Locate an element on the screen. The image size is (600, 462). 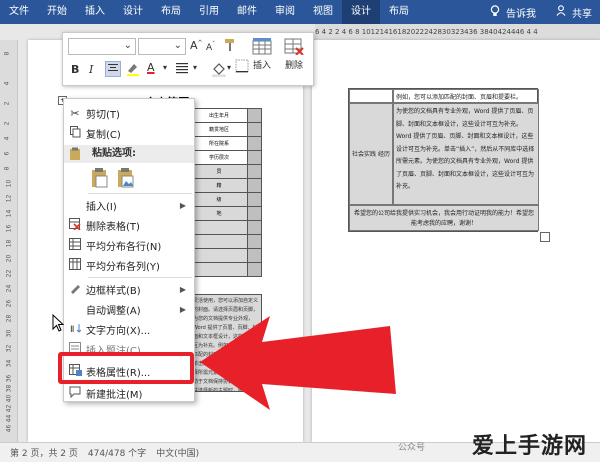
table-resize-handle-icon is located at coordinates (545, 237).